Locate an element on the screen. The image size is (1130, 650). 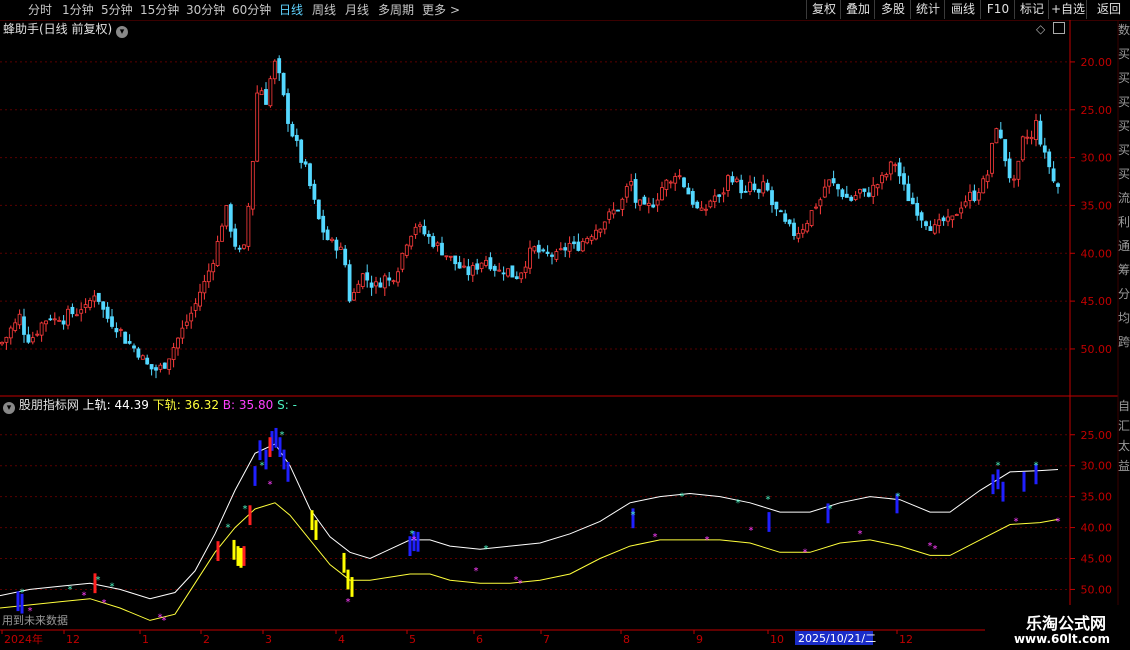
side-label: 筹 is located at coordinates (1124, 274).